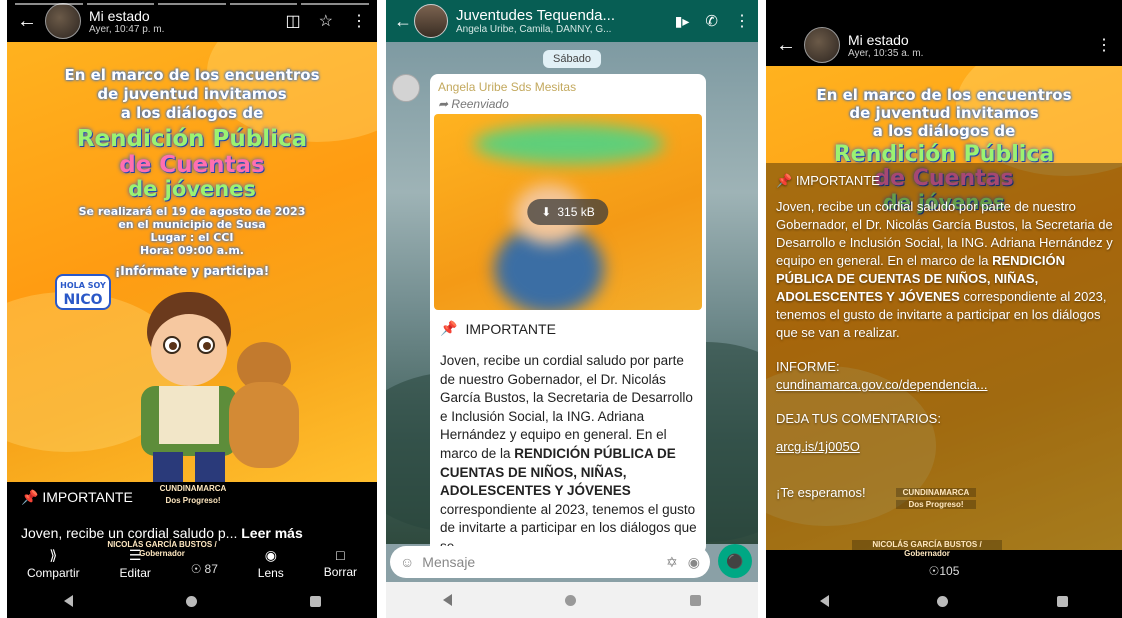  I want to click on caption-title-text: IMPORTANTE, so click(87, 497).